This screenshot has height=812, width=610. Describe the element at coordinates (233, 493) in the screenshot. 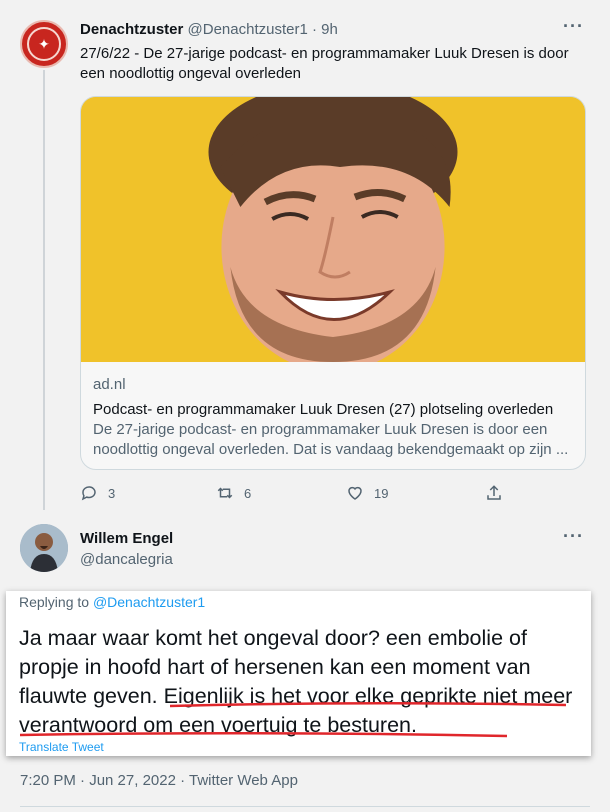

I see `retweet-button: 6` at that location.